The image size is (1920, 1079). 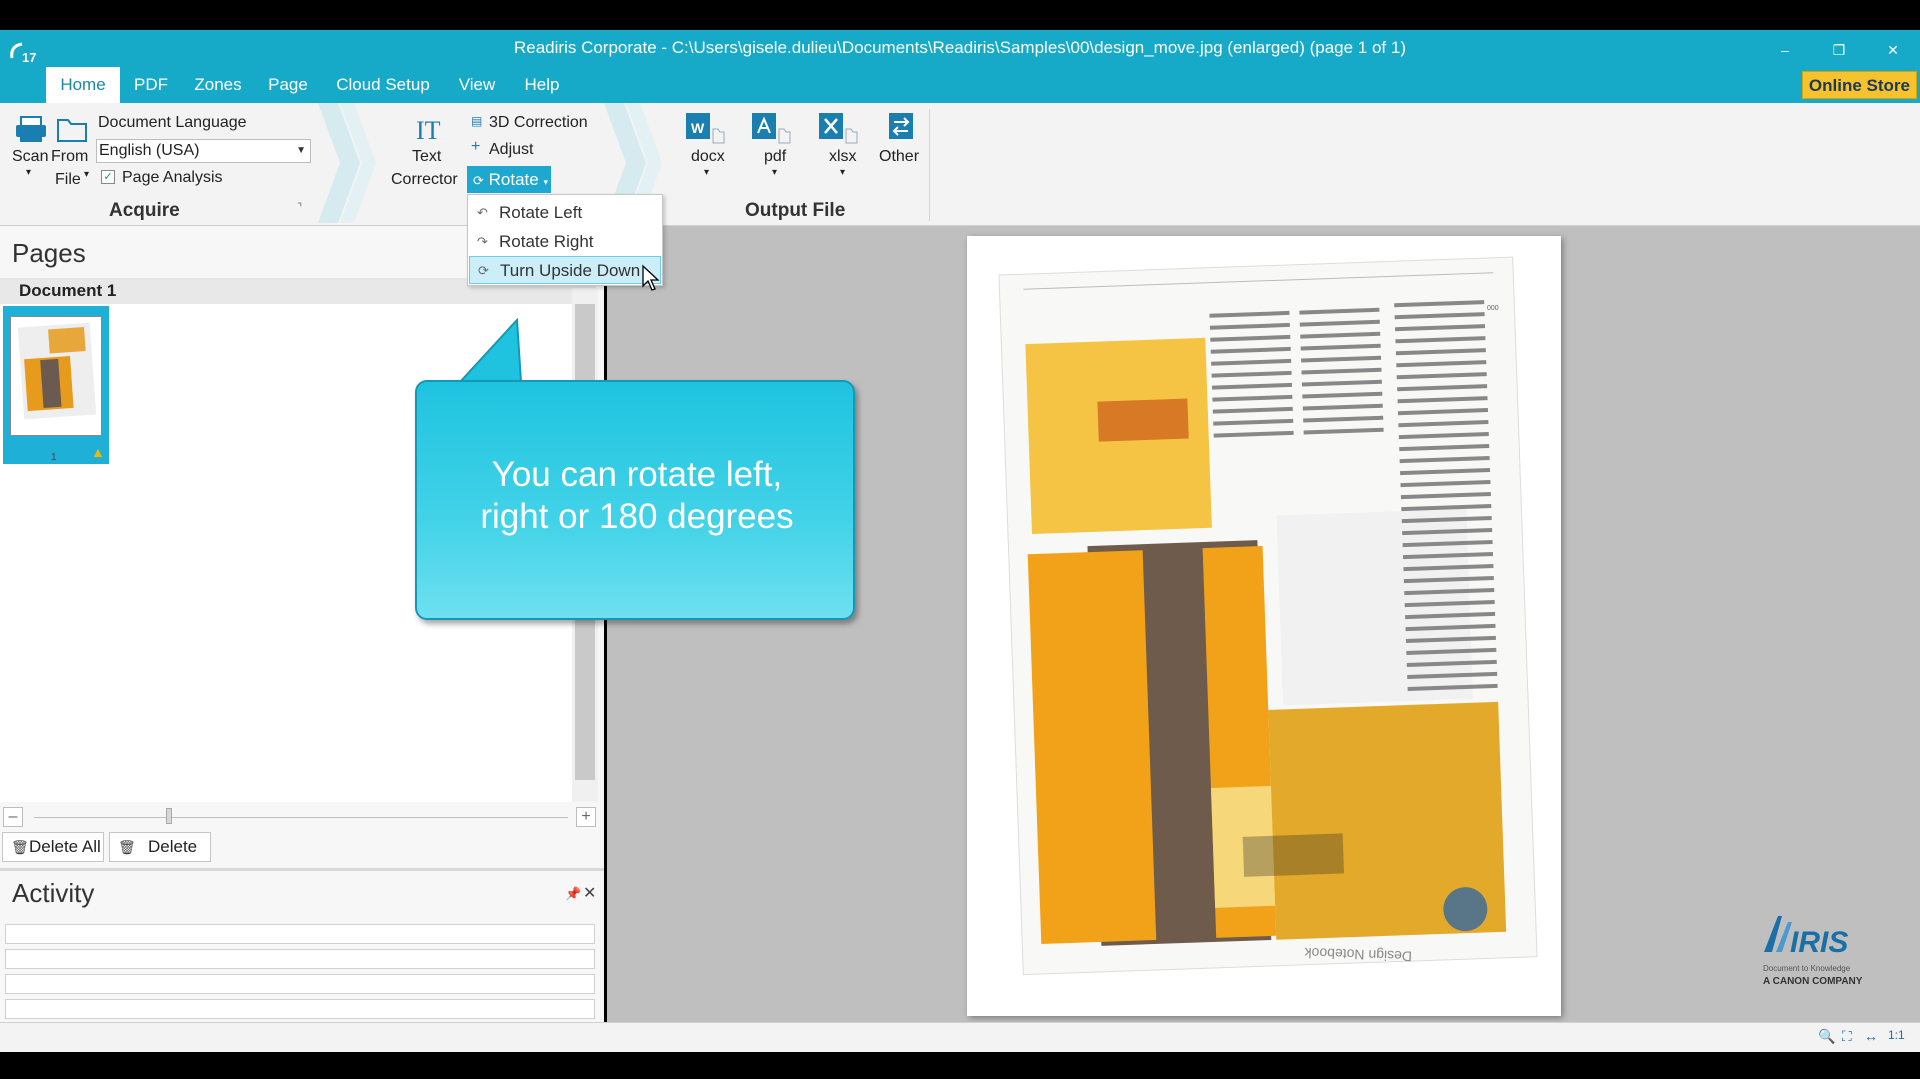 What do you see at coordinates (570, 270) in the screenshot?
I see `turn-upside-down-label: Turn Upside Down` at bounding box center [570, 270].